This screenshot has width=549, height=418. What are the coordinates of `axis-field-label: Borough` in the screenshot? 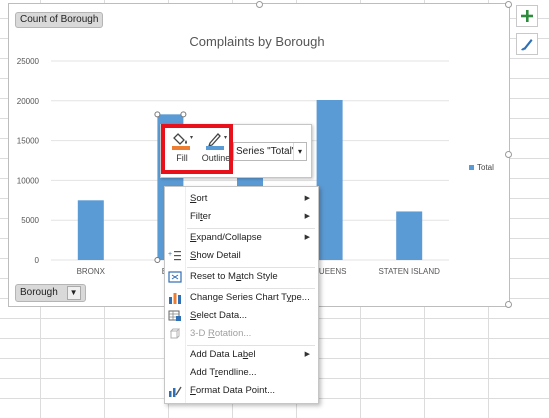 It's located at (39, 292).